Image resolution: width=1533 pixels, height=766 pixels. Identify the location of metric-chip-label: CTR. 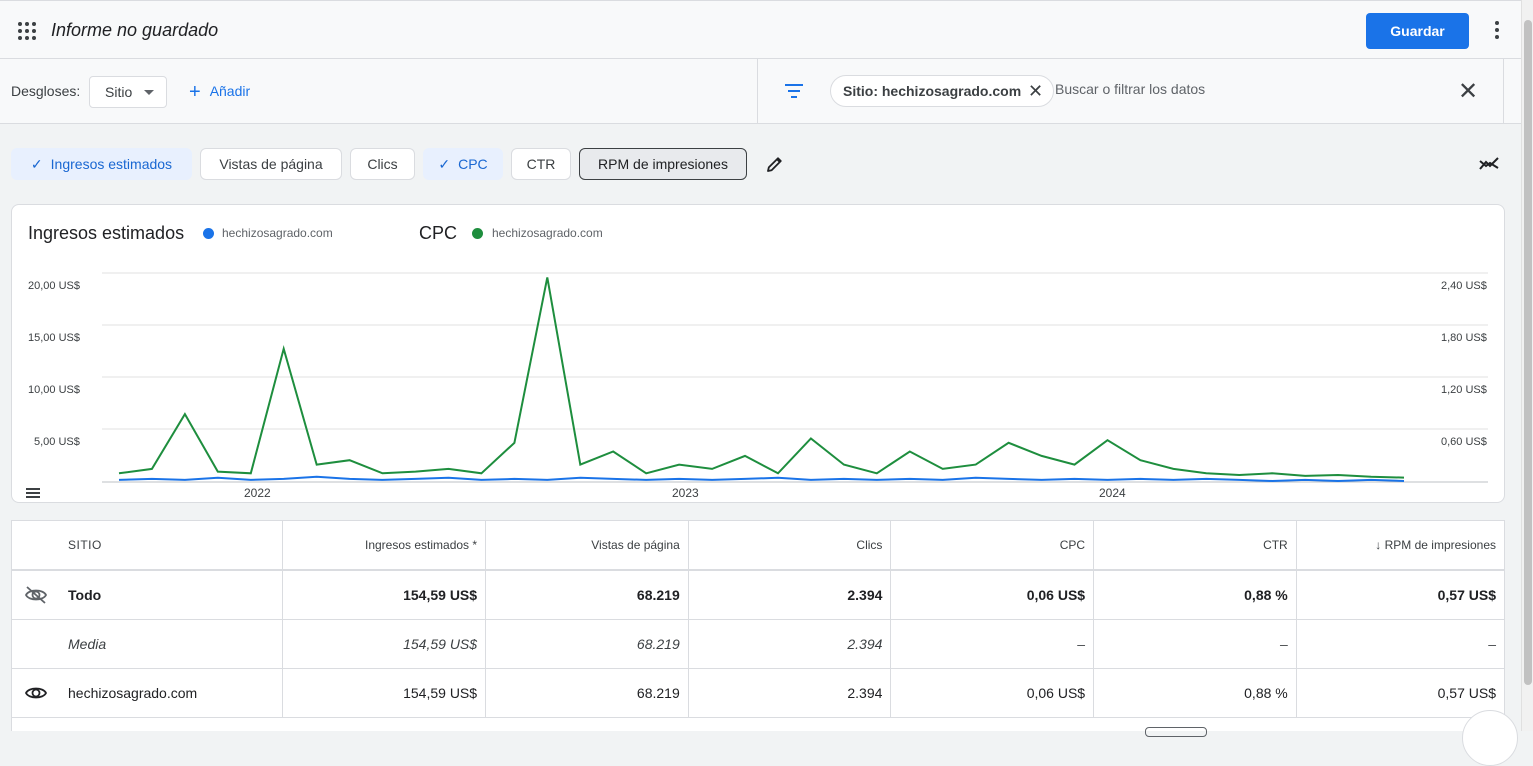
(541, 164).